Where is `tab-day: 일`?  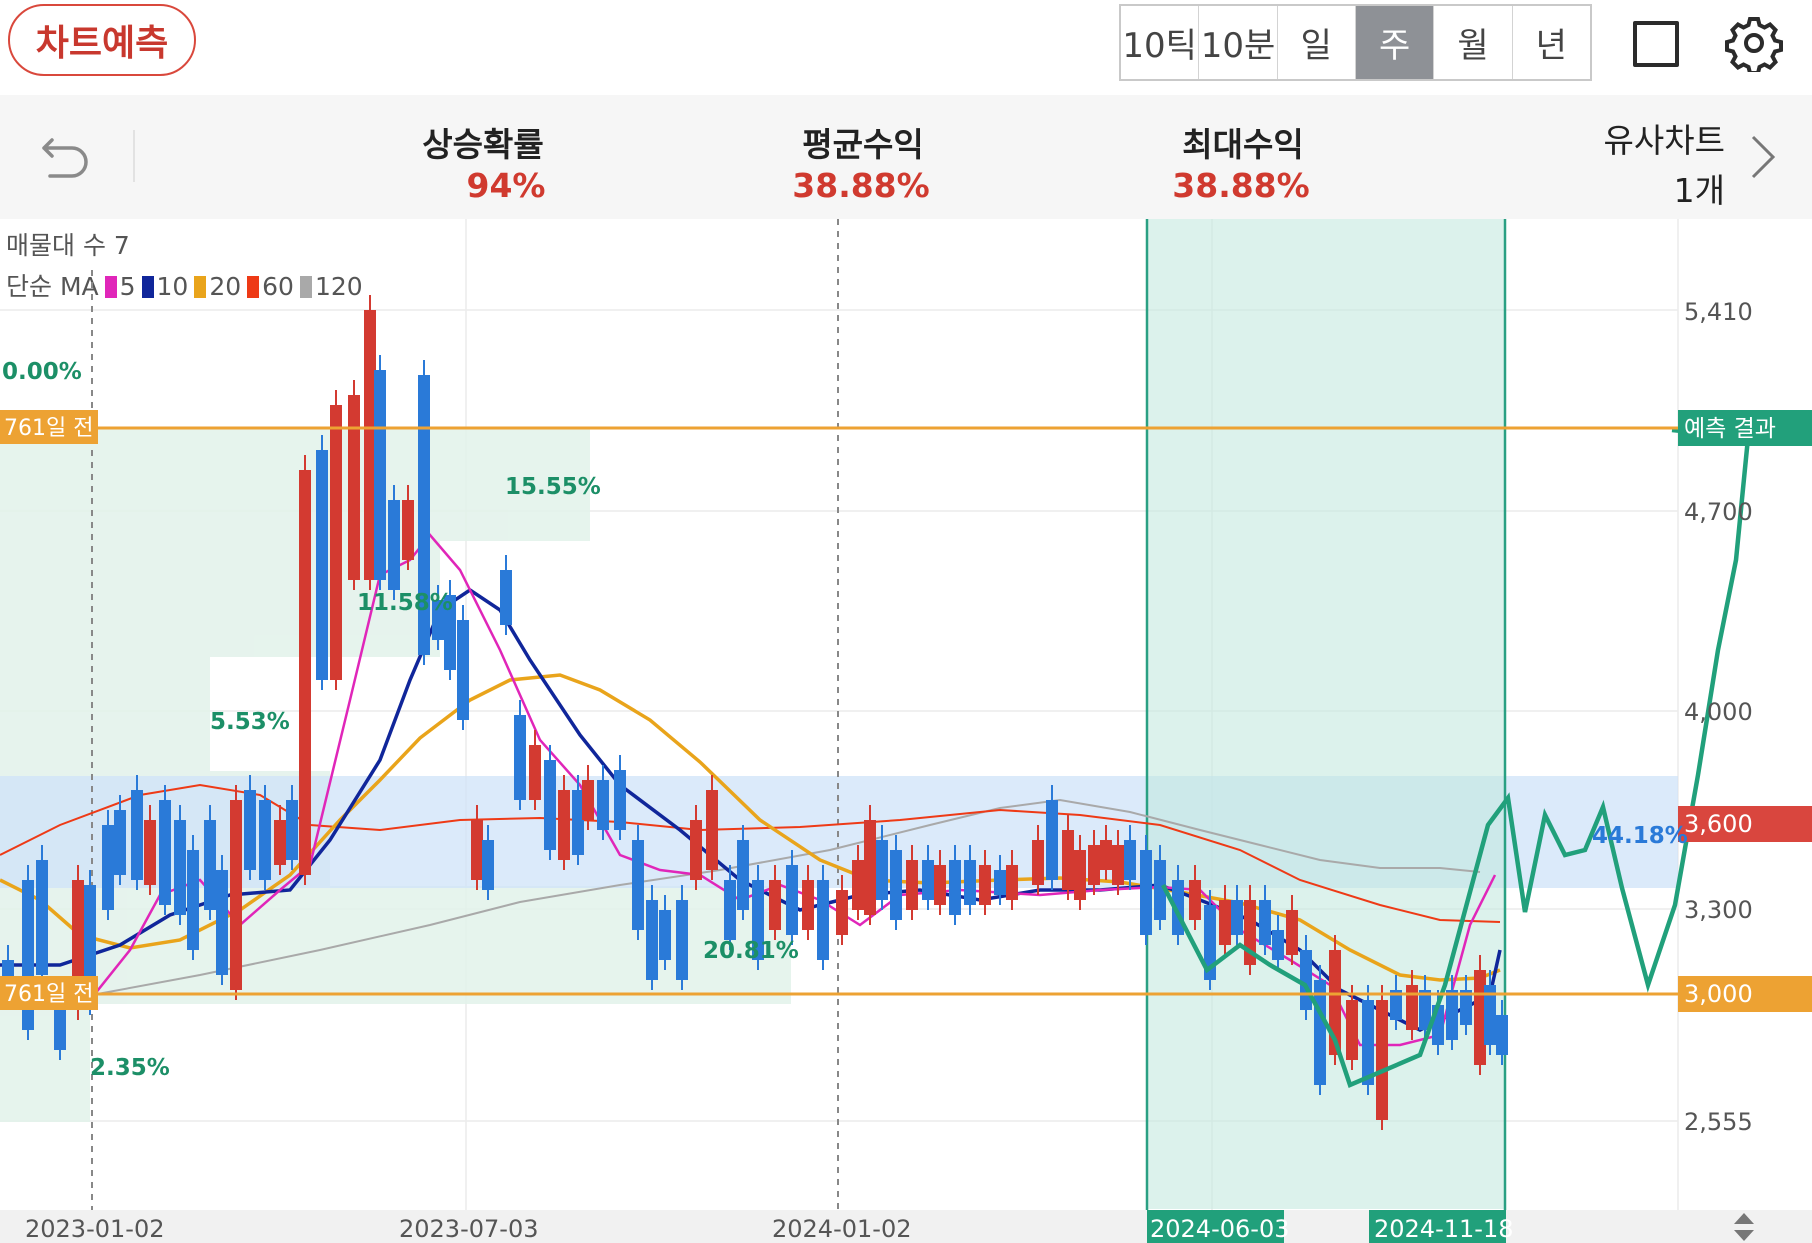
tab-day: 일 is located at coordinates (1317, 42).